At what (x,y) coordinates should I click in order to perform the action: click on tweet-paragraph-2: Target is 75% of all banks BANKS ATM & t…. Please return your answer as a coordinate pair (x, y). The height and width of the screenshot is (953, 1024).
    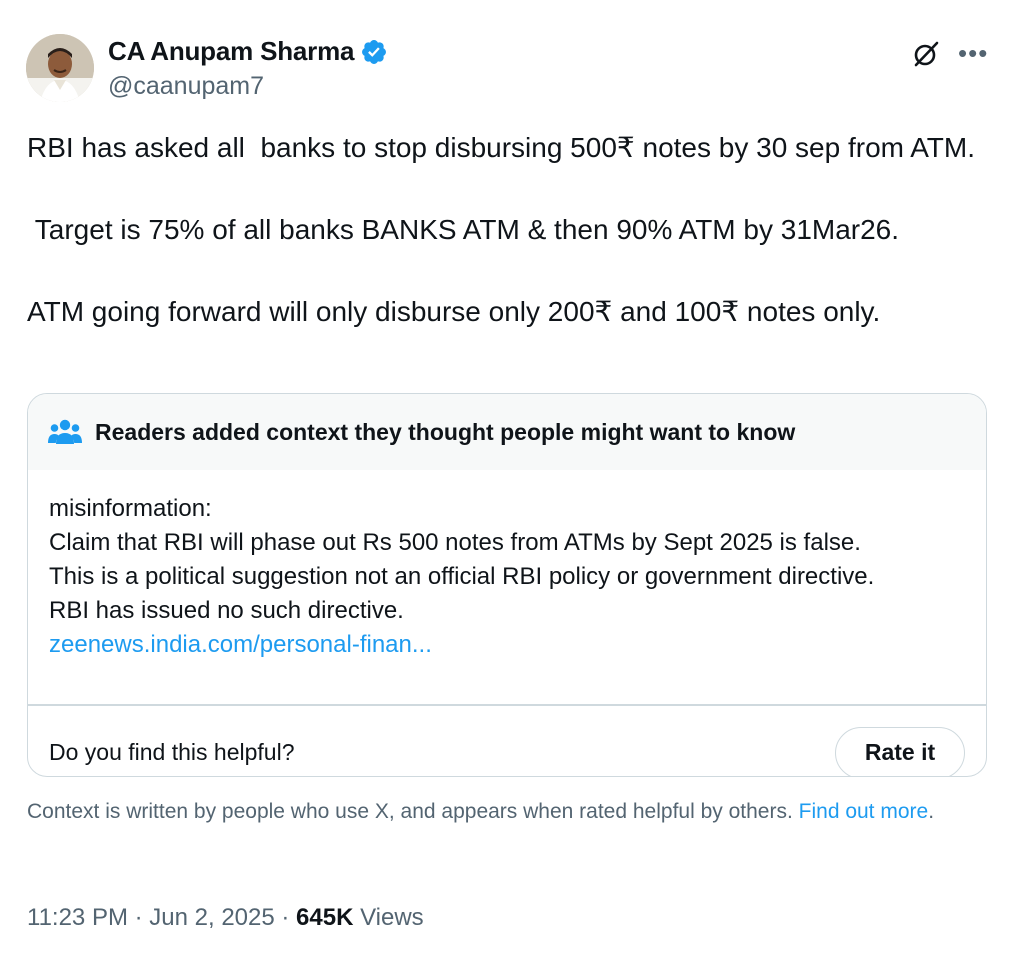
    Looking at the image, I should click on (463, 229).